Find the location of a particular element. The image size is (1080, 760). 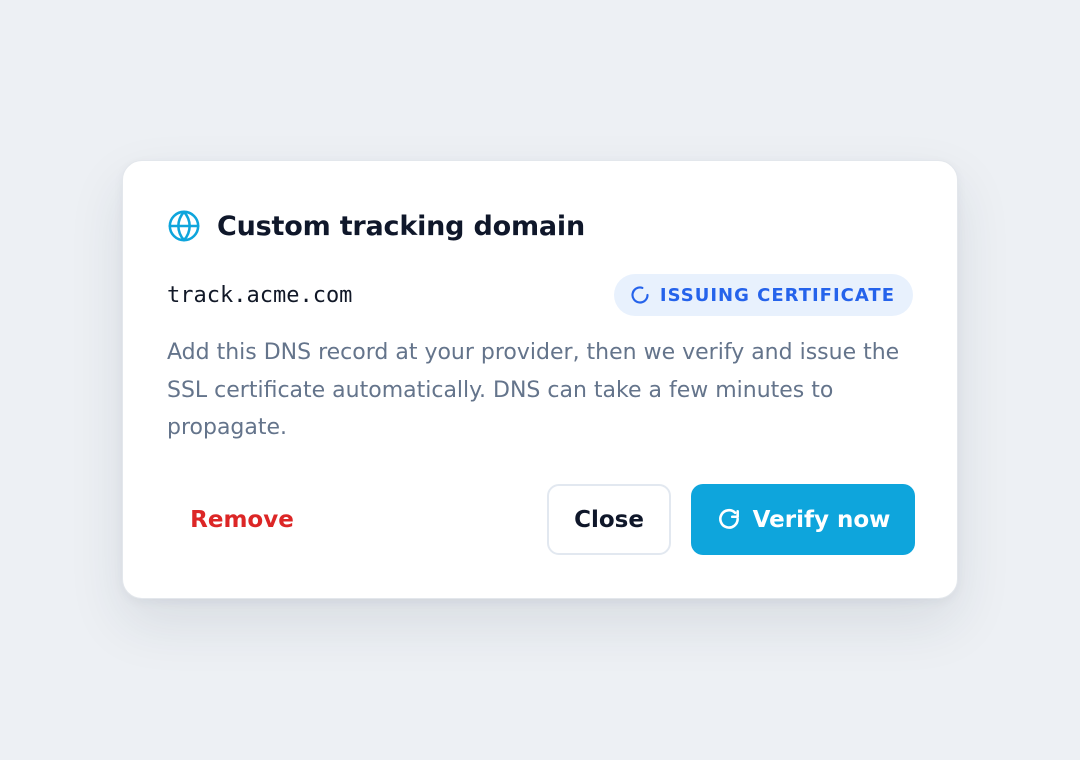

status-badge: ISSUING CERTIFICATE is located at coordinates (763, 295).